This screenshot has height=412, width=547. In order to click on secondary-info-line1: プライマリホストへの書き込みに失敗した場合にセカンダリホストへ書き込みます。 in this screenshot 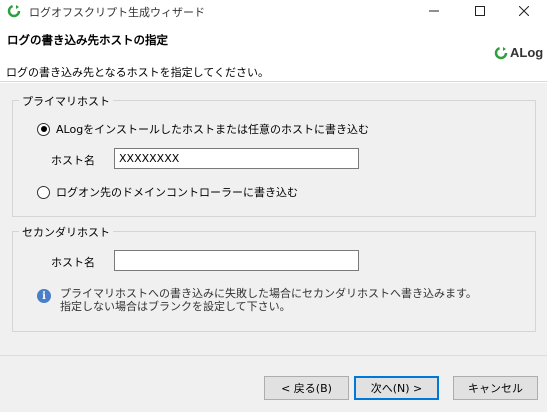, I will do `click(268, 293)`.